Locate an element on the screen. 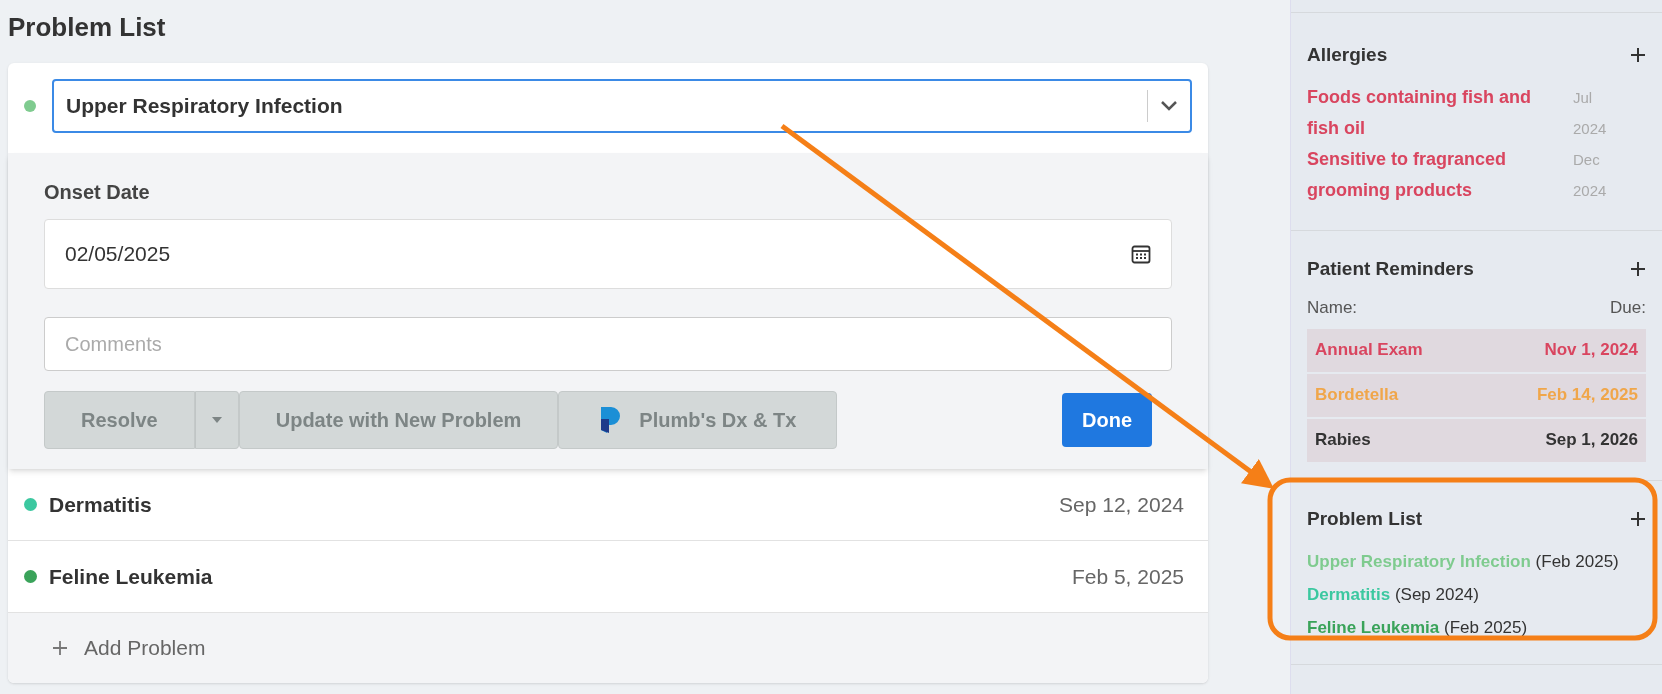  calendar-icon is located at coordinates (1141, 254).